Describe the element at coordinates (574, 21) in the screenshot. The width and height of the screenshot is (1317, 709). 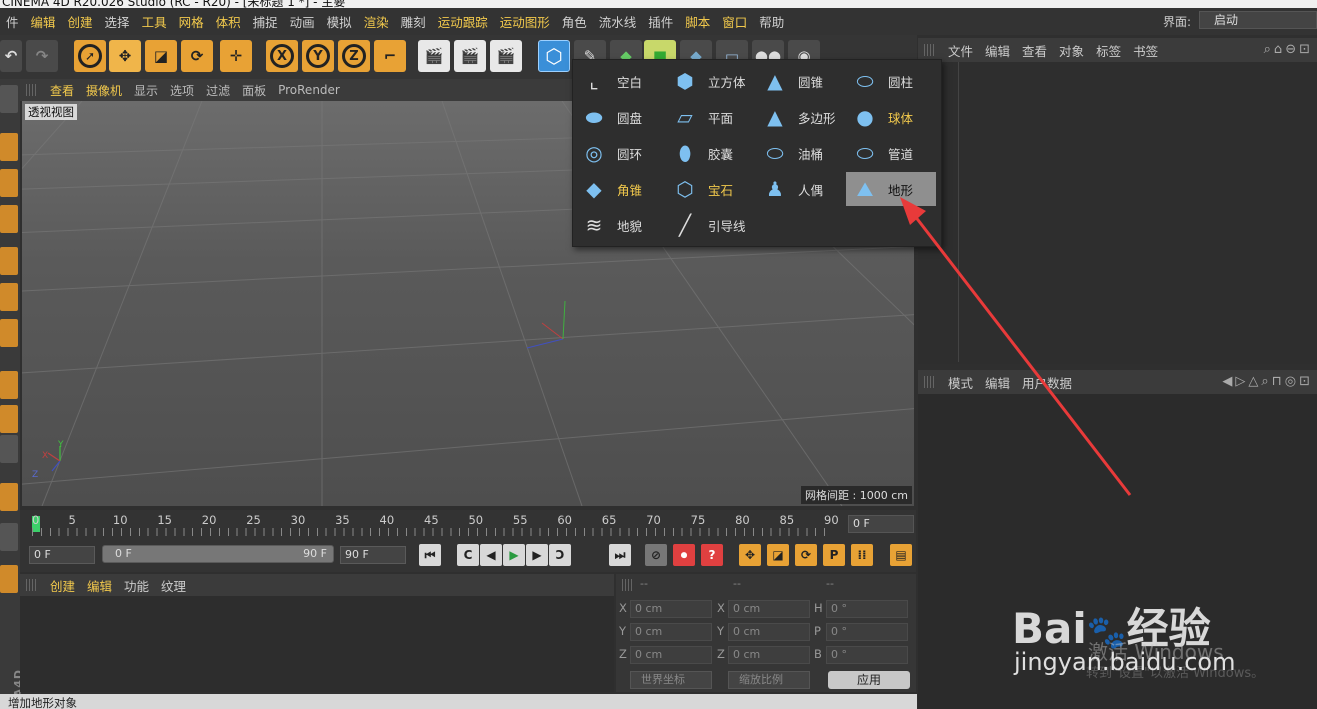
I see `menu-character: 角色` at that location.